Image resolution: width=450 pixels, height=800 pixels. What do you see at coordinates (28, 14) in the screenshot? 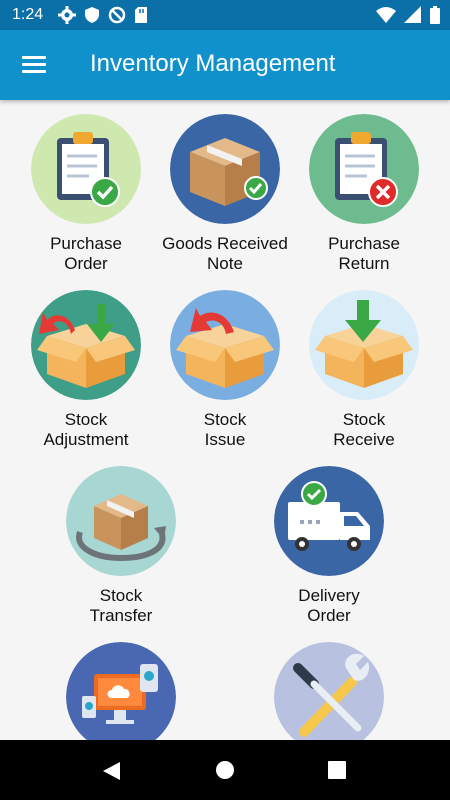
I see `status-time: 1:24` at bounding box center [28, 14].